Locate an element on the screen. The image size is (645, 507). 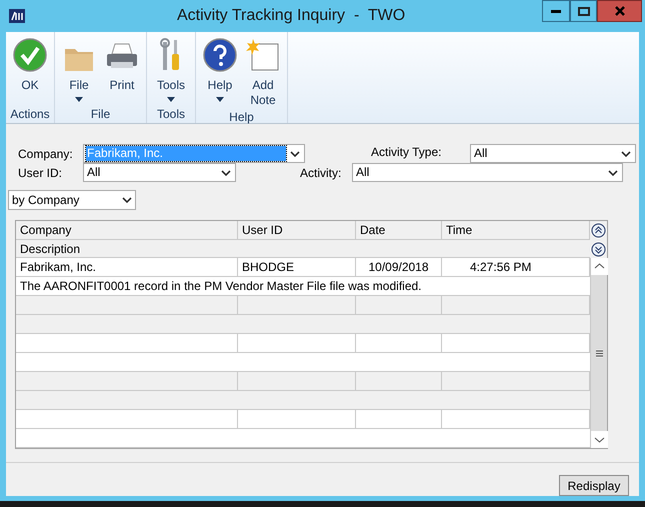
scroll-up-icon is located at coordinates (599, 266).